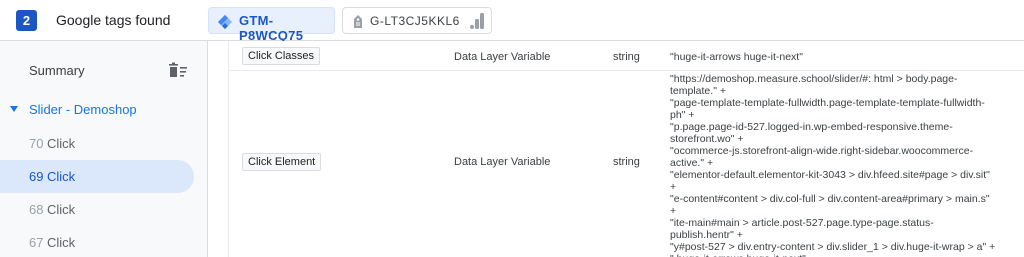  I want to click on tag-icon, so click(358, 21).